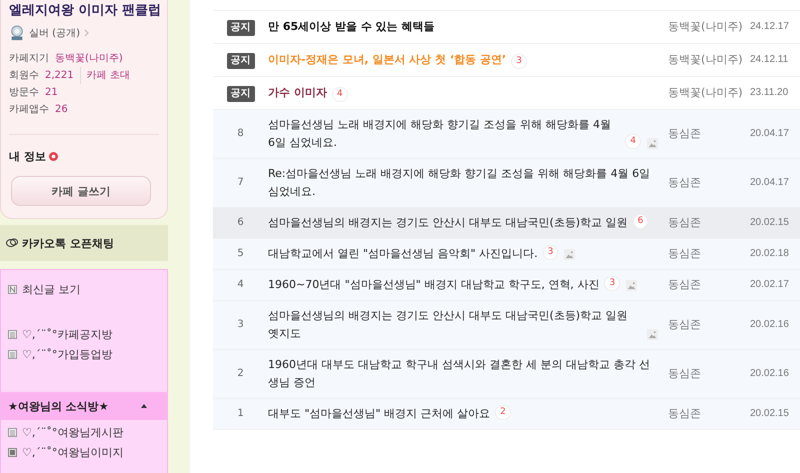 The image size is (800, 473). Describe the element at coordinates (240, 374) in the screenshot. I see `post-number: 2` at that location.